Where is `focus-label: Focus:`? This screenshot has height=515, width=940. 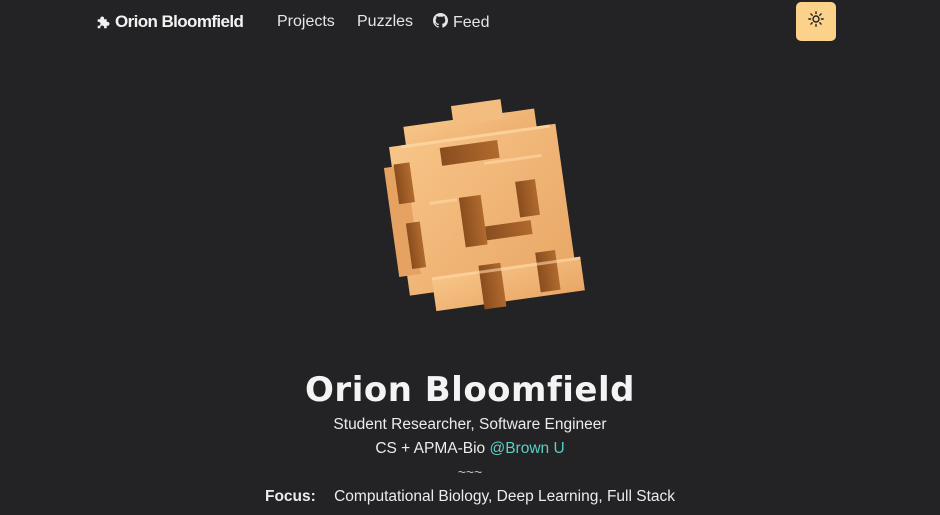 focus-label: Focus: is located at coordinates (290, 496).